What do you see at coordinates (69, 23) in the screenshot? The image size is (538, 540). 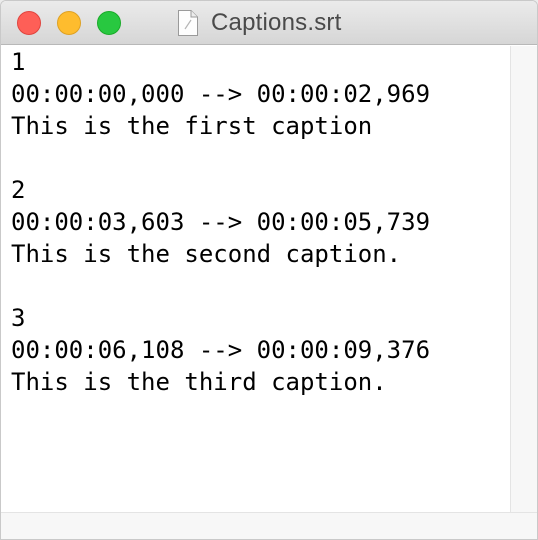 I see `minimize-button` at bounding box center [69, 23].